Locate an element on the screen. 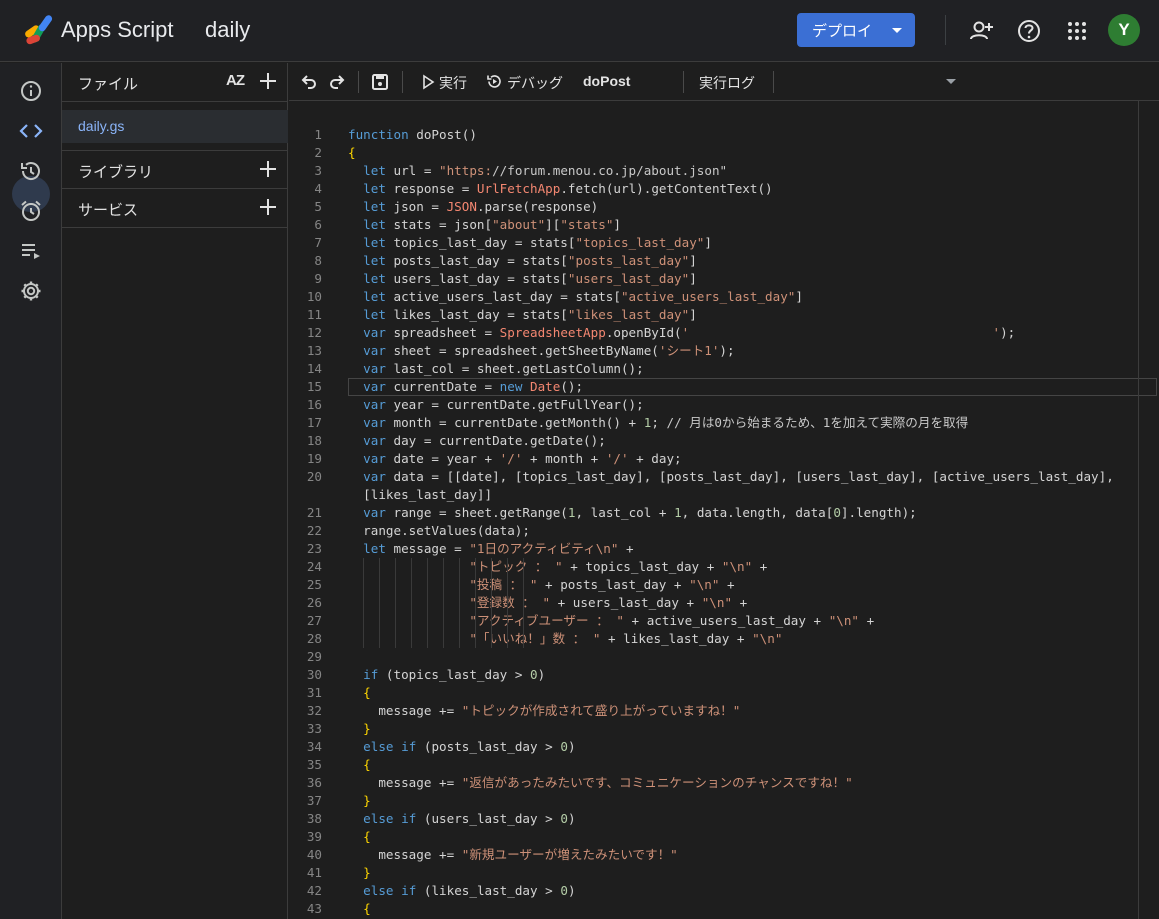  code-line: 41 } is located at coordinates (724, 873).